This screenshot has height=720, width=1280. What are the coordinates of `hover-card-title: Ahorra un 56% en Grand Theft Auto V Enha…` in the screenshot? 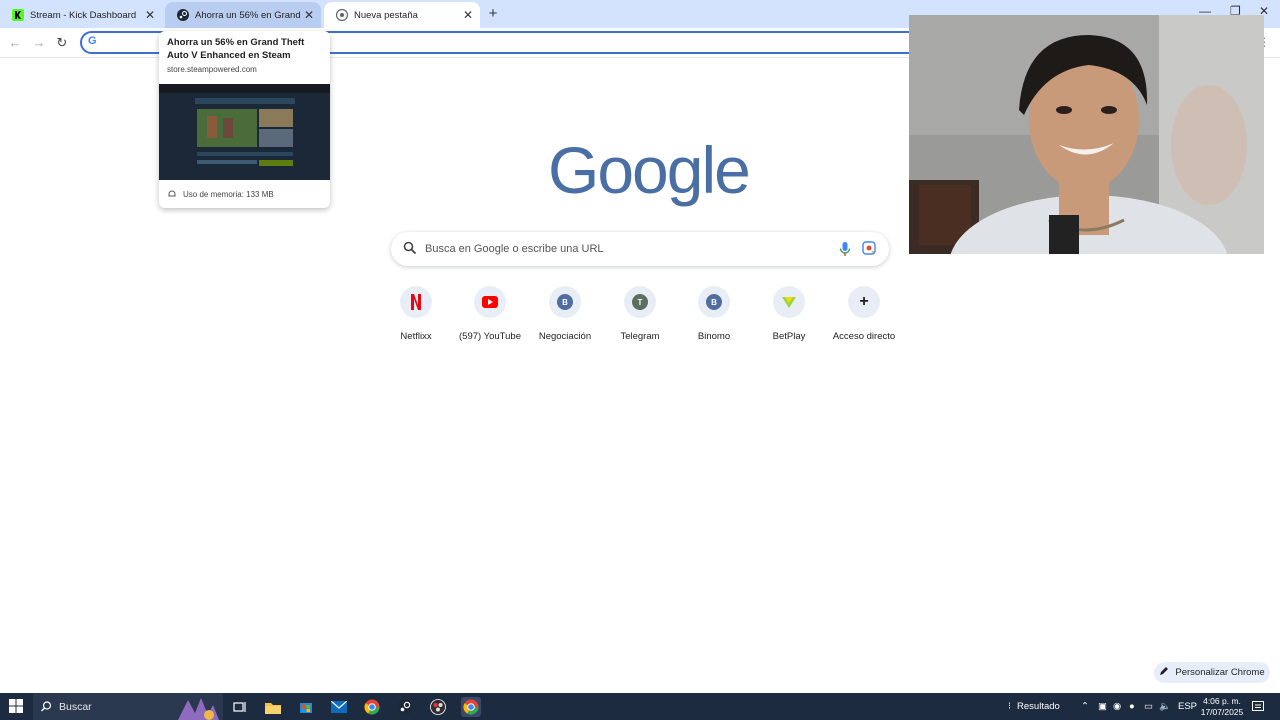 It's located at (236, 49).